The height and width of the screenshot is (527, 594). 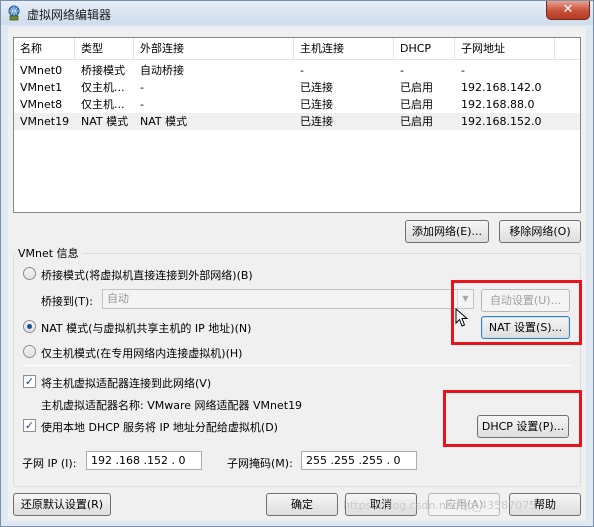 What do you see at coordinates (29, 425) in the screenshot?
I see `dhcp-checkbox: ✓` at bounding box center [29, 425].